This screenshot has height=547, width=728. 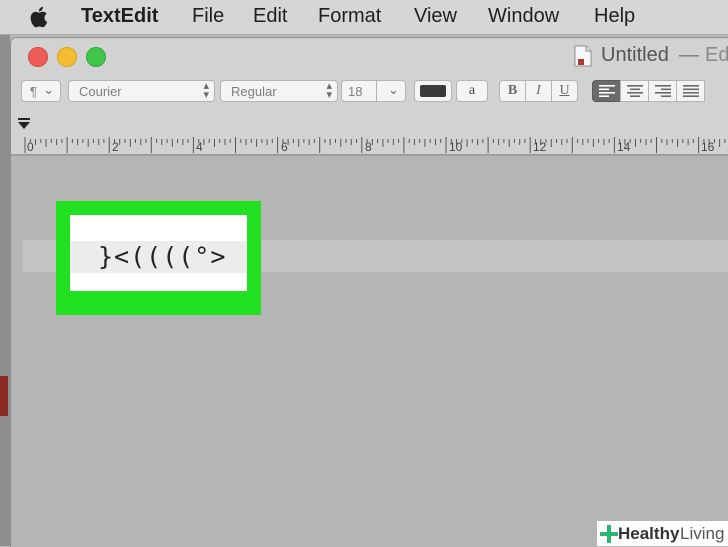 What do you see at coordinates (435, 16) in the screenshot?
I see `menu-view: View` at bounding box center [435, 16].